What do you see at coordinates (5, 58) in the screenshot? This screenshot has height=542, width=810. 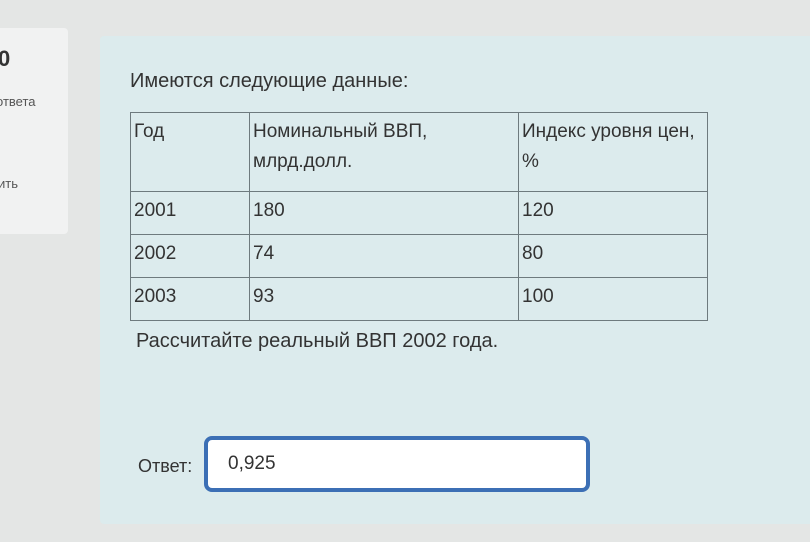 I see `question-number: 0` at bounding box center [5, 58].